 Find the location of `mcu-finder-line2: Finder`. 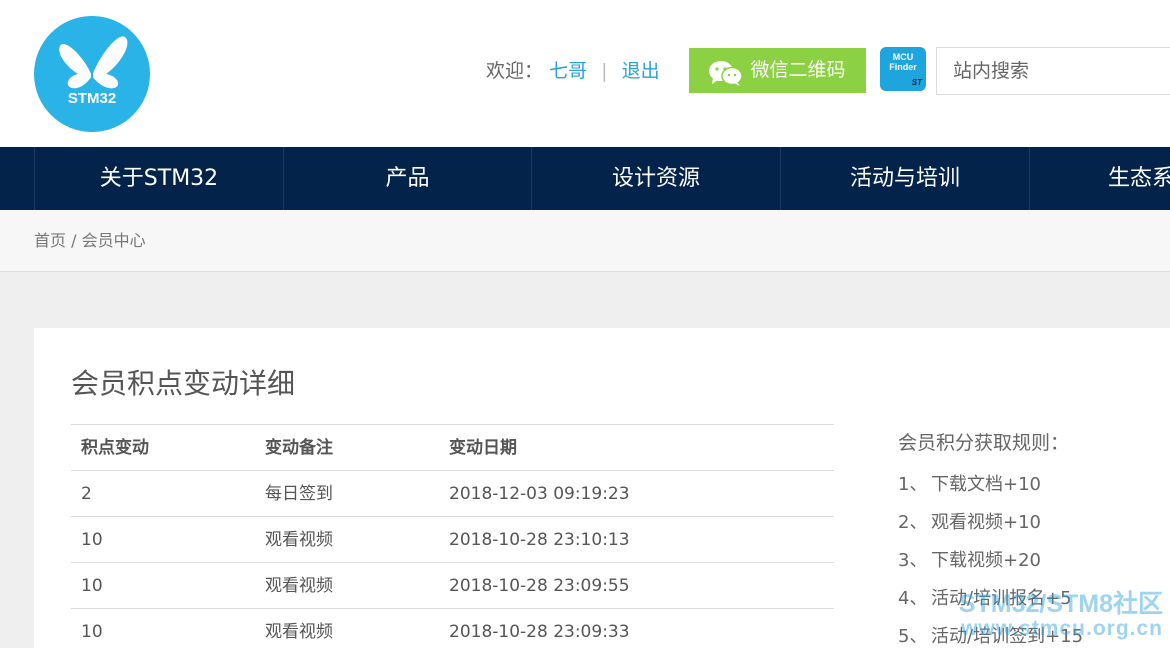

mcu-finder-line2: Finder is located at coordinates (903, 67).